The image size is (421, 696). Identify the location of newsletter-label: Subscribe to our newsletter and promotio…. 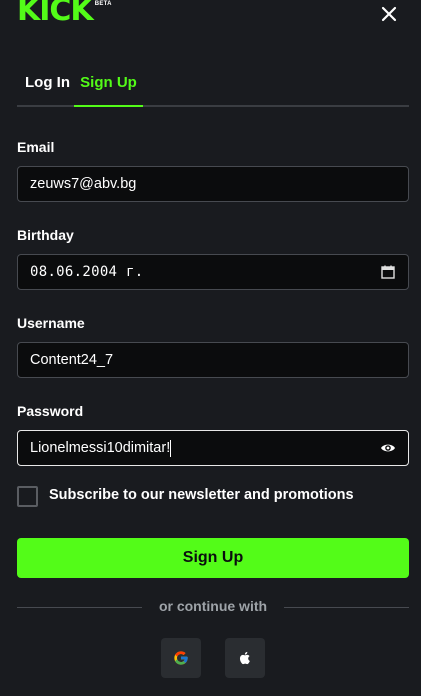
(201, 495).